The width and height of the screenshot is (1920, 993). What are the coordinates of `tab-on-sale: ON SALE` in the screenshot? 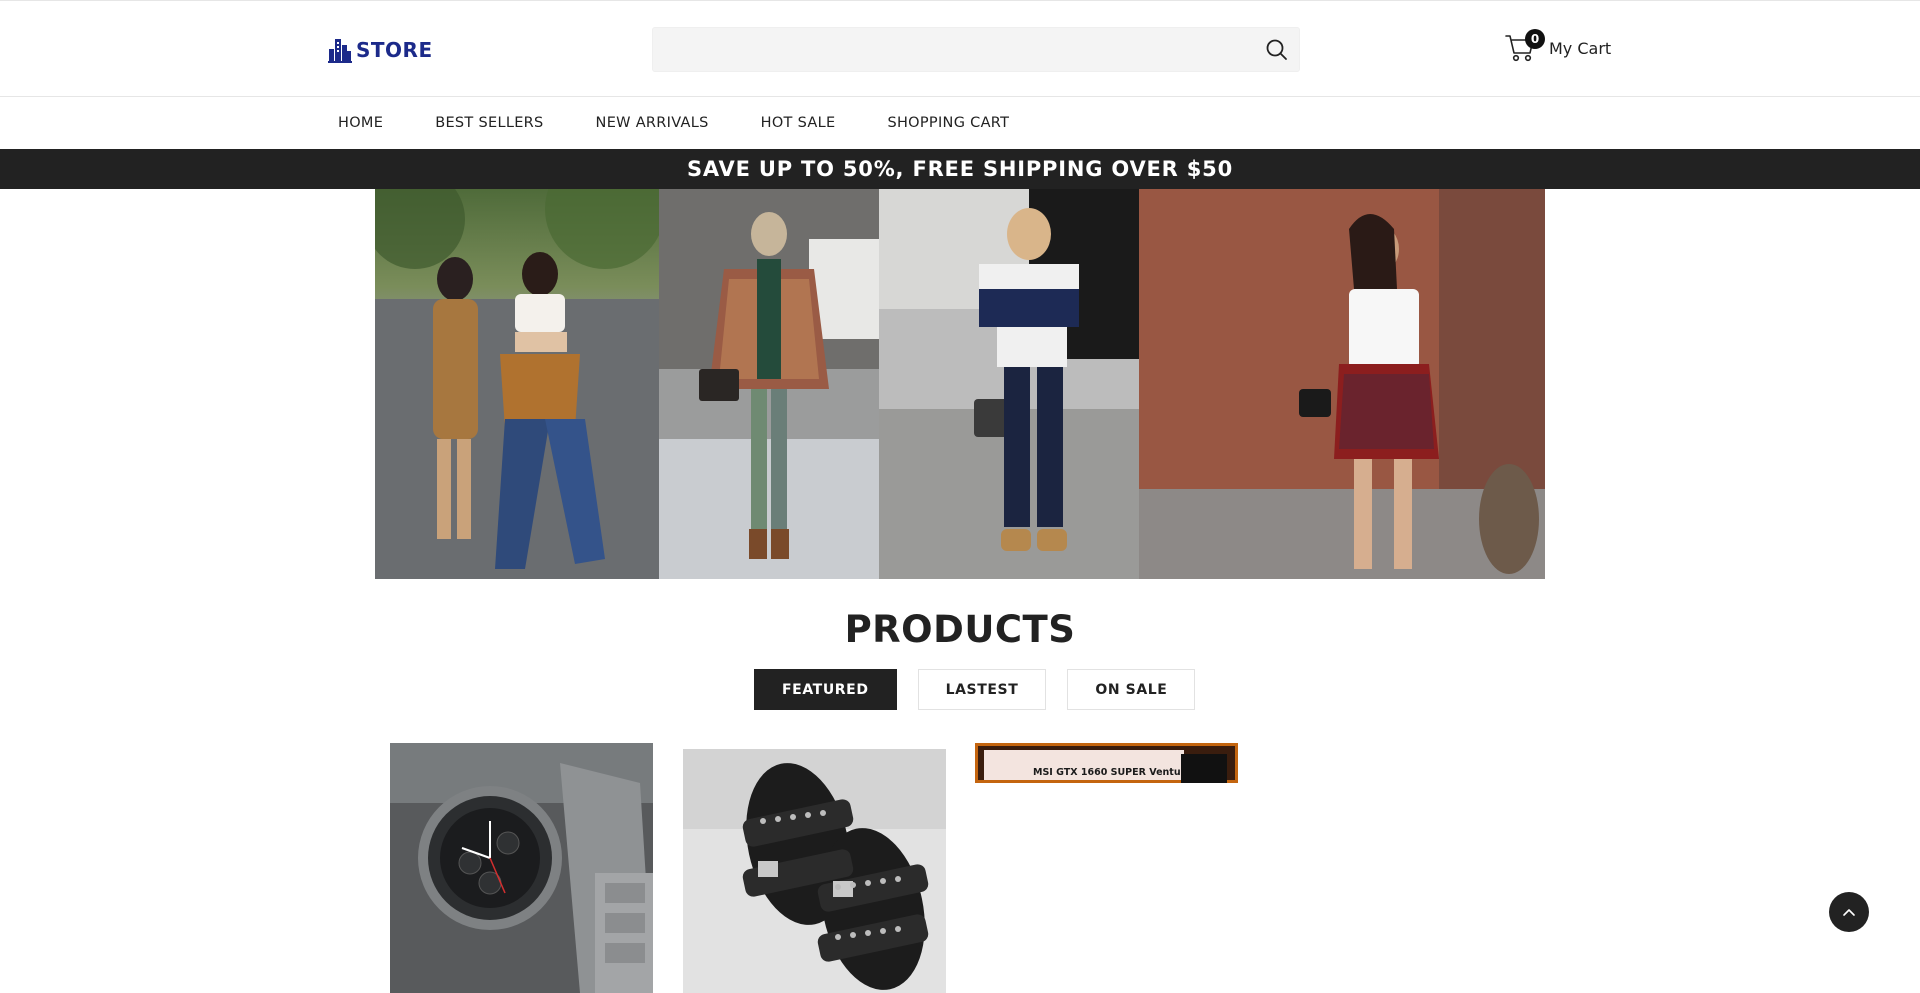 It's located at (1131, 689).